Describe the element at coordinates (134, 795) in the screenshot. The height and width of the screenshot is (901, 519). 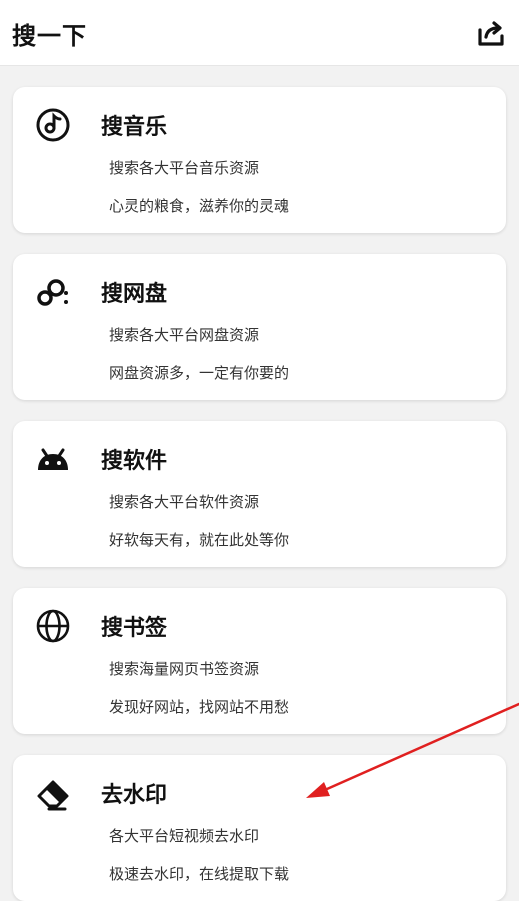
I see `card-title: 去水印` at that location.